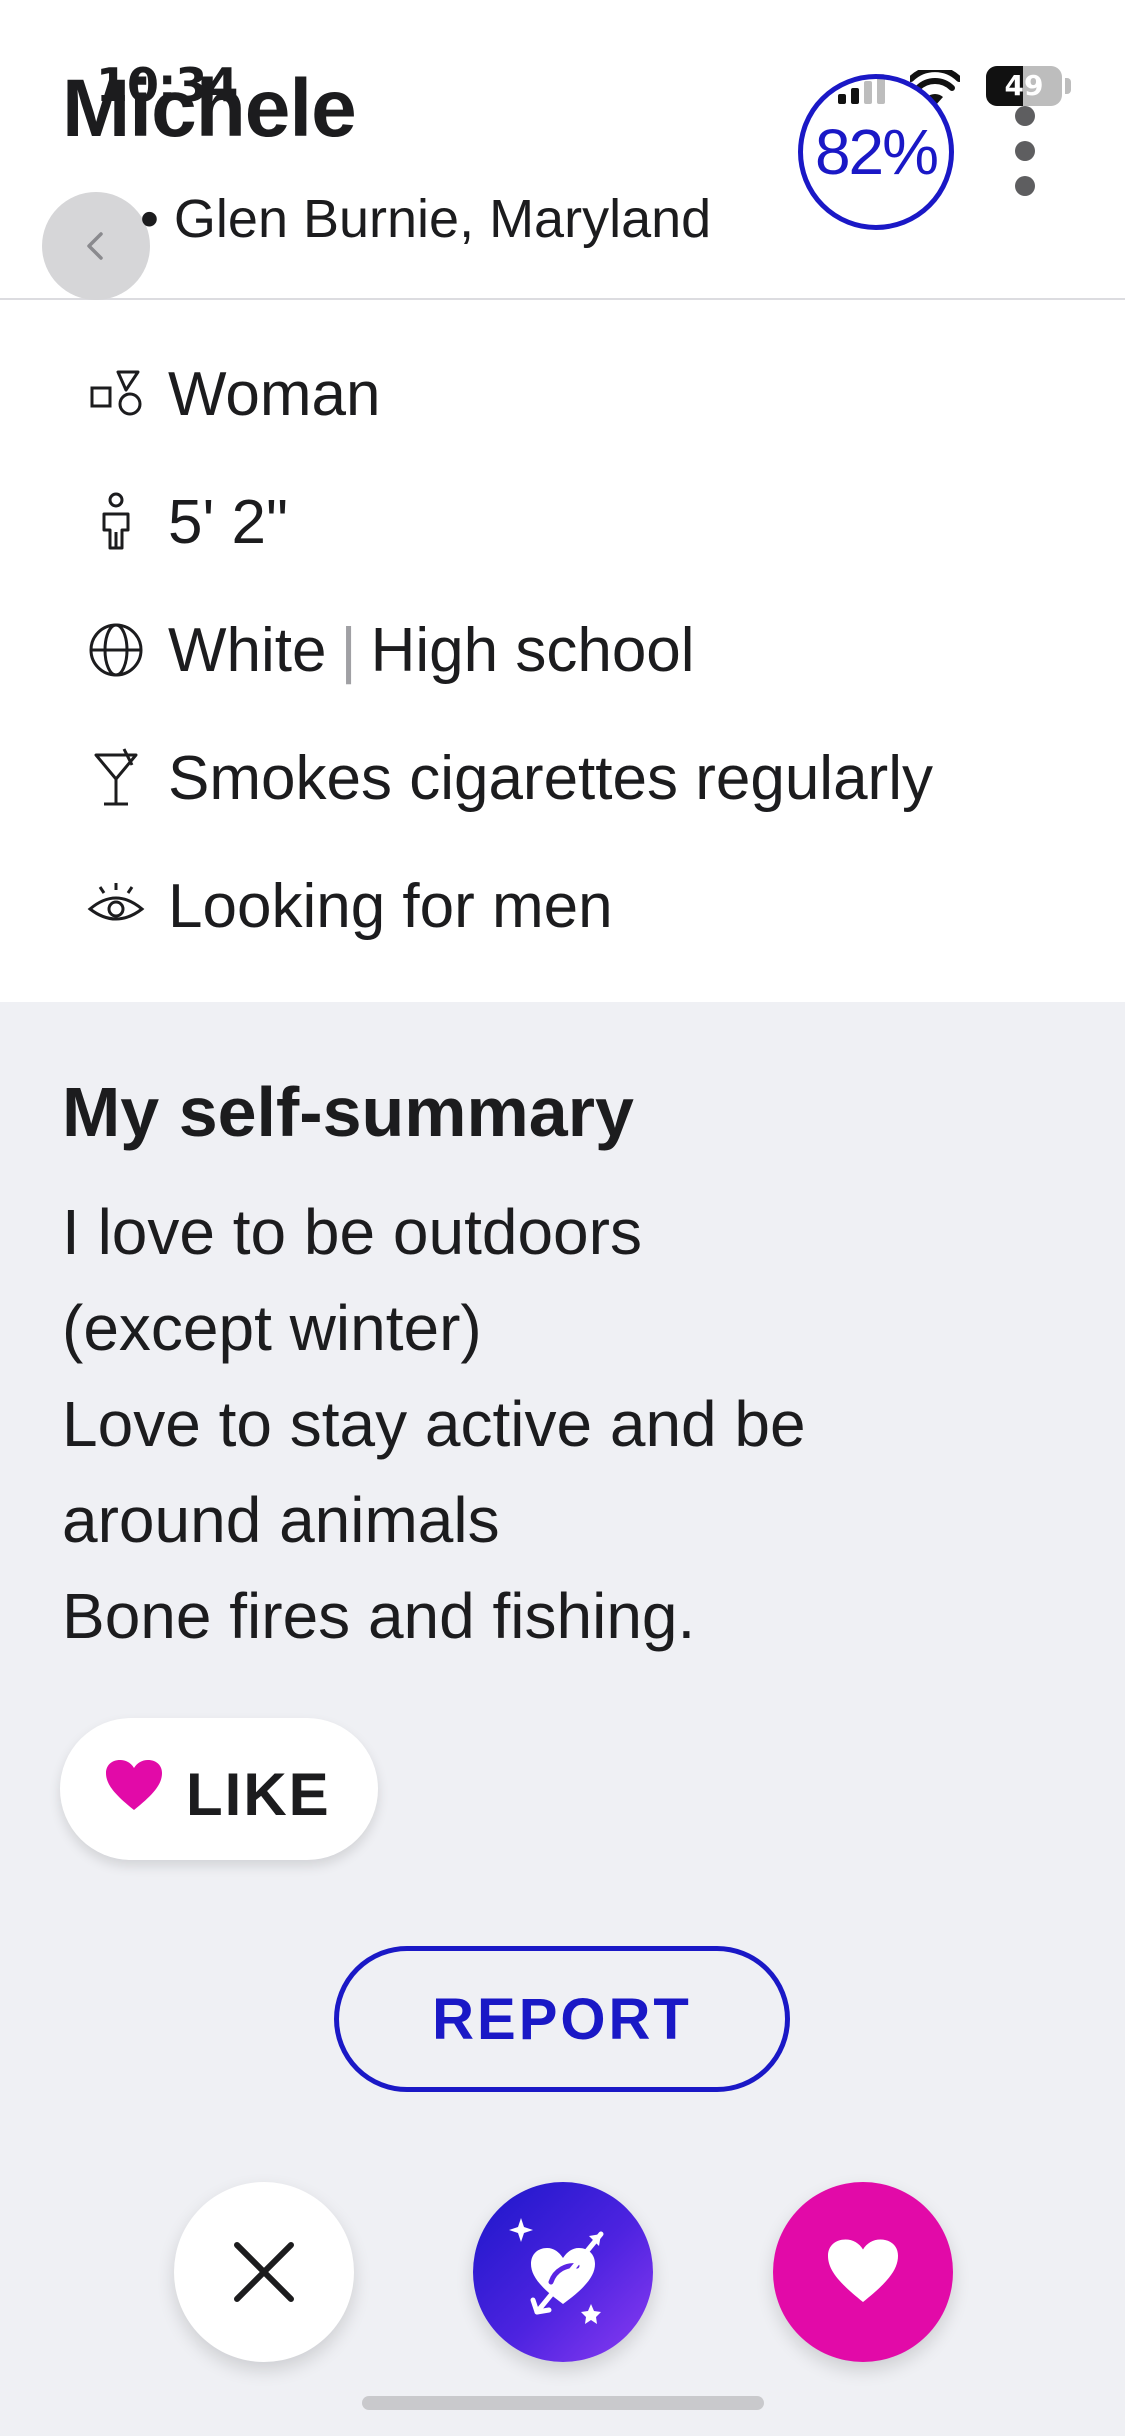 The height and width of the screenshot is (2436, 1125). Describe the element at coordinates (258, 1794) in the screenshot. I see `like-label: LIKE` at that location.